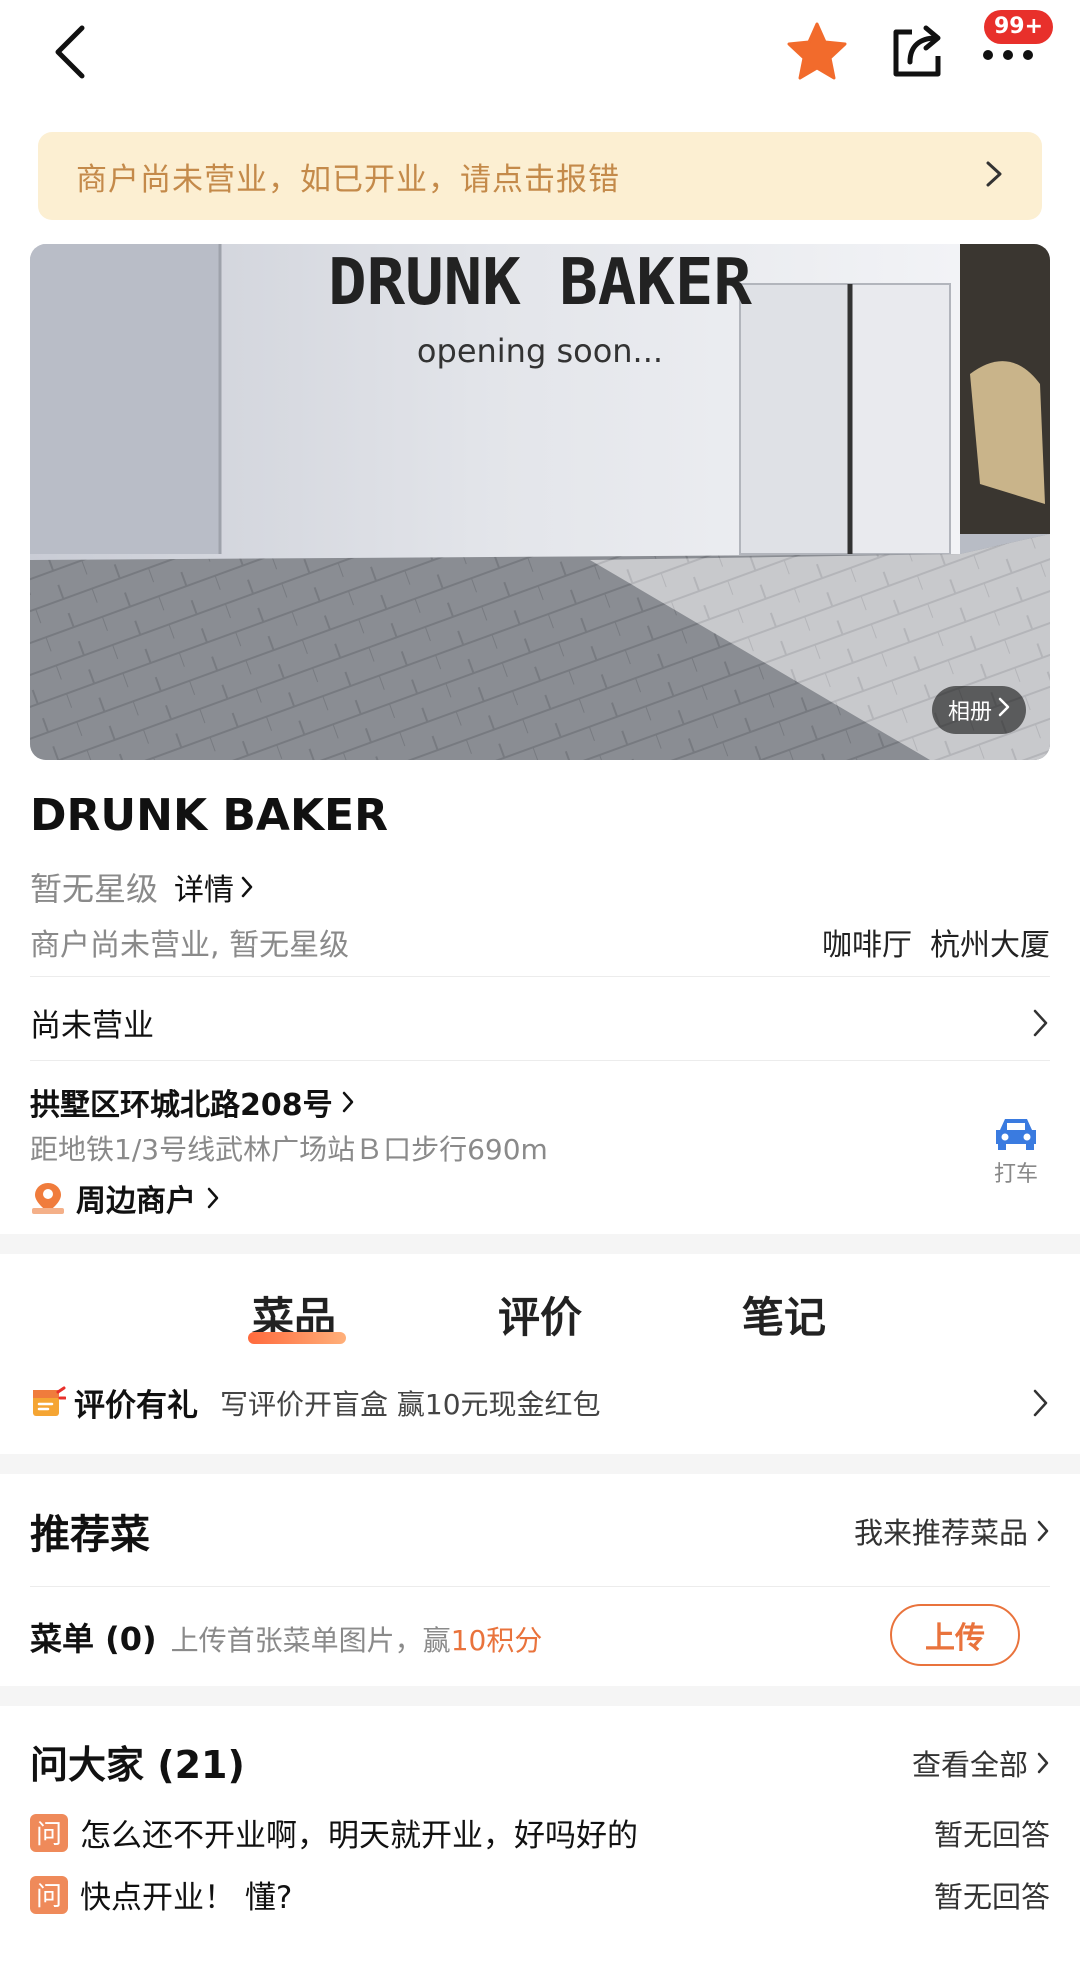 The width and height of the screenshot is (1080, 1966). What do you see at coordinates (496, 1640) in the screenshot?
I see `menu-reward: 10积分` at bounding box center [496, 1640].